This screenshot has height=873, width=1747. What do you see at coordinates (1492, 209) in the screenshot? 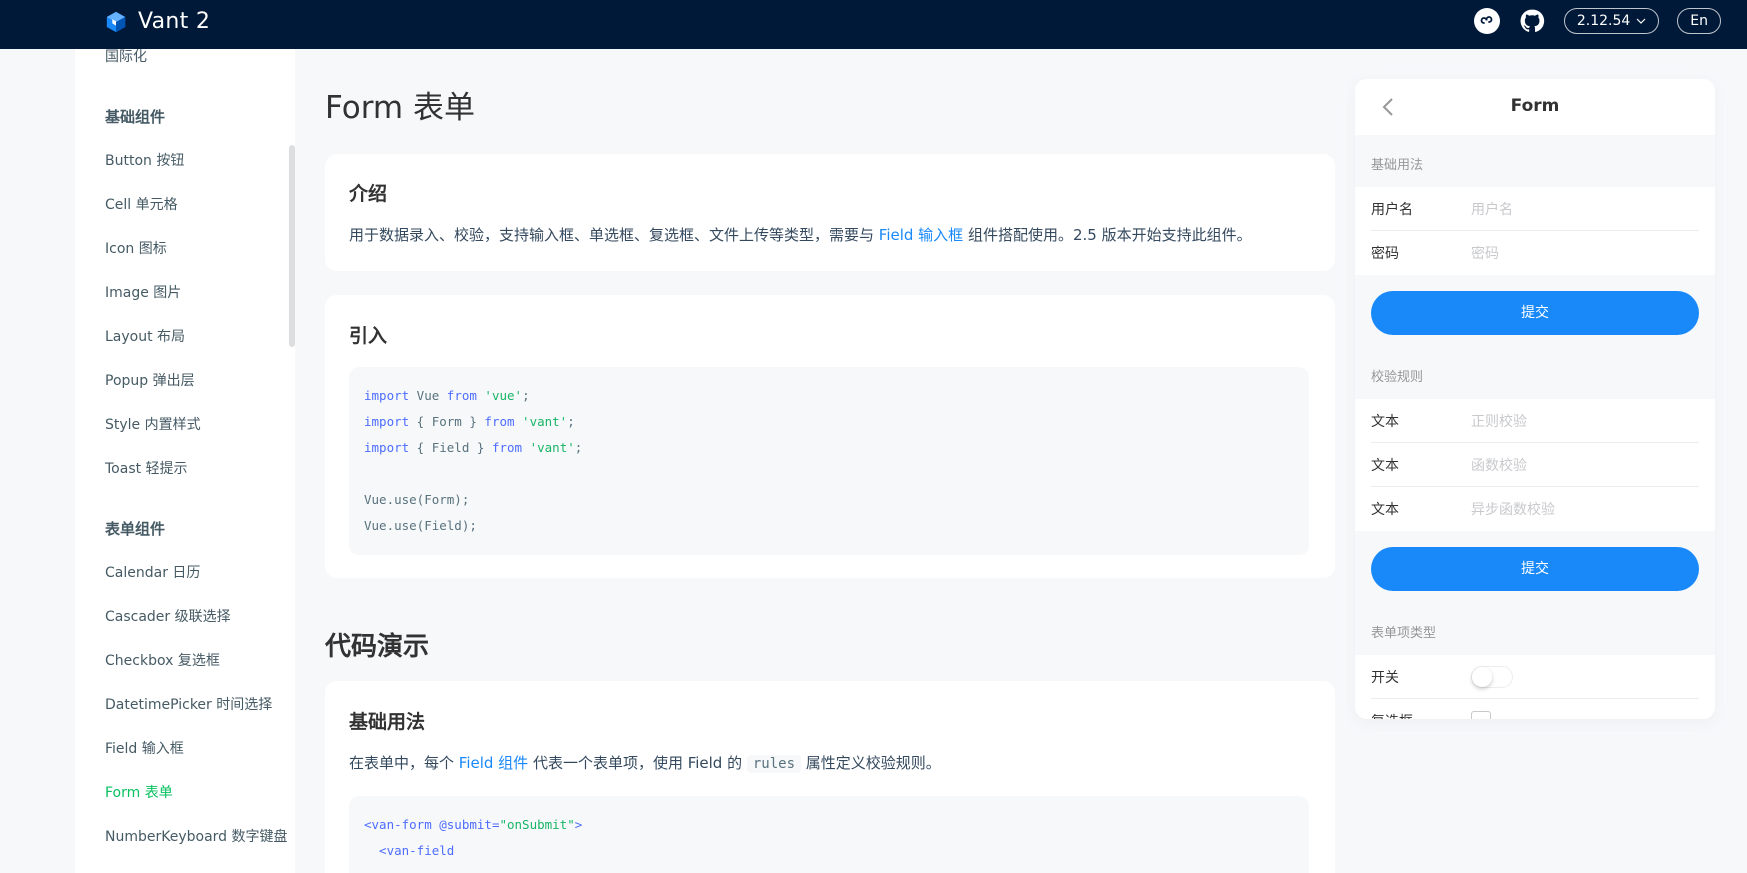
I see `username-input: 用户名` at bounding box center [1492, 209].